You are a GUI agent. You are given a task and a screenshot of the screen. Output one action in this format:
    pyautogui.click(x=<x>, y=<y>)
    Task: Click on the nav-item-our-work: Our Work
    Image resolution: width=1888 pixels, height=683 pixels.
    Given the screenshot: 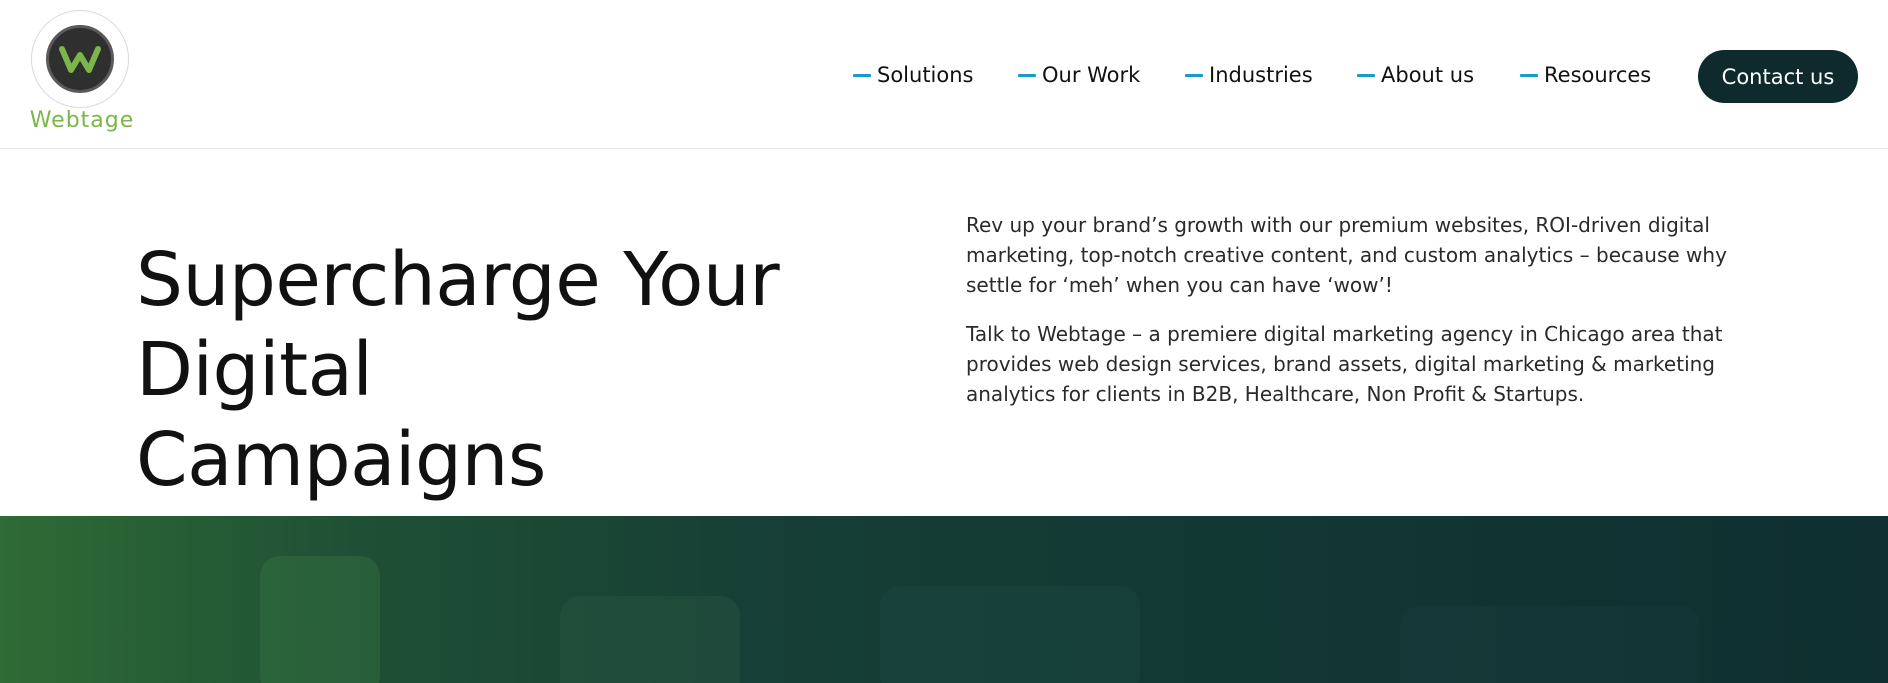 What is the action you would take?
    pyautogui.click(x=1079, y=75)
    